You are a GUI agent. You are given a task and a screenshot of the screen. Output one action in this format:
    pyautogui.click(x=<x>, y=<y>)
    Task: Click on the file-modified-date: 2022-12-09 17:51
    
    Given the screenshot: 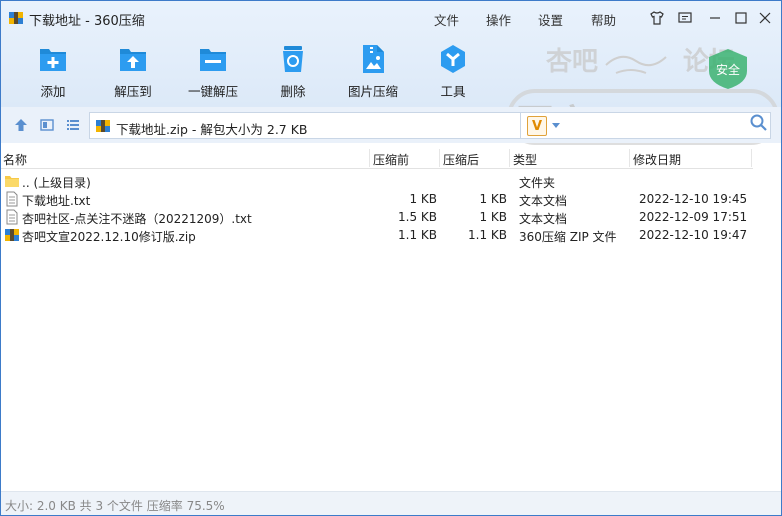 What is the action you would take?
    pyautogui.click(x=693, y=217)
    